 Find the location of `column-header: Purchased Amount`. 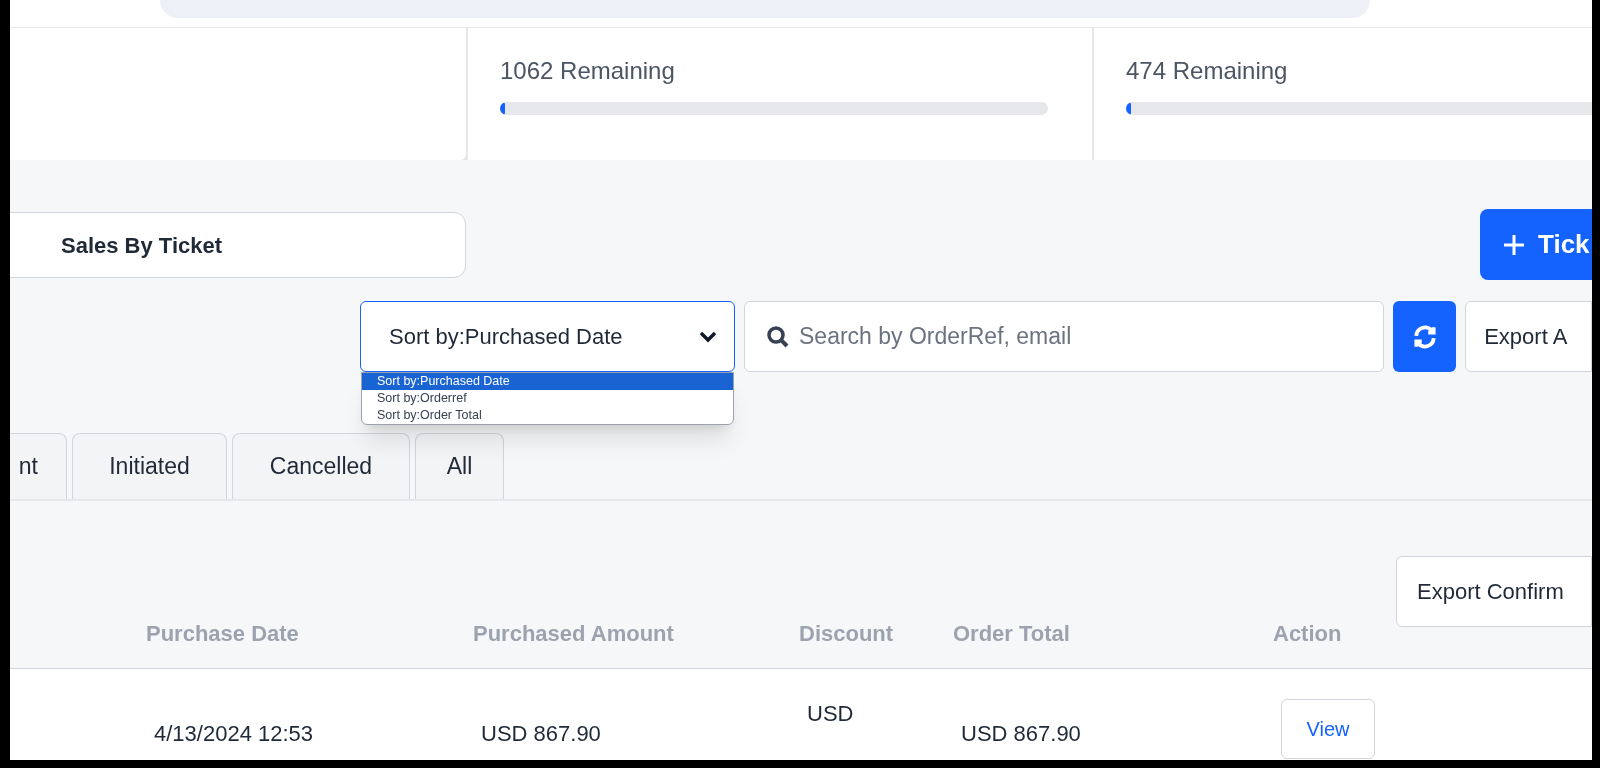

column-header: Purchased Amount is located at coordinates (573, 634).